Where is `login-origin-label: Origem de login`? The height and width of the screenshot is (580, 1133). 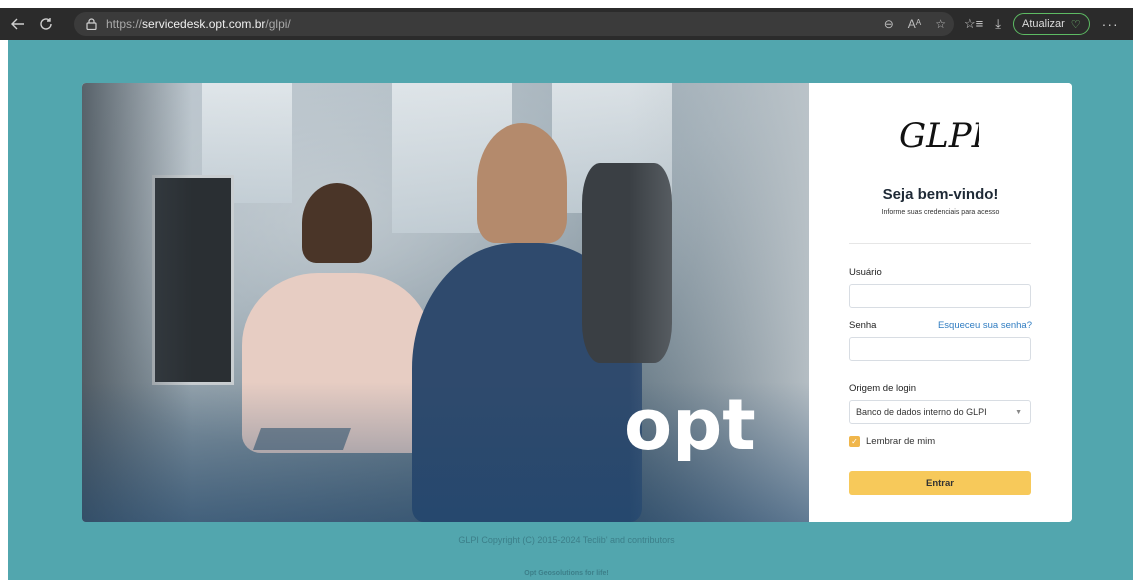 login-origin-label: Origem de login is located at coordinates (883, 388).